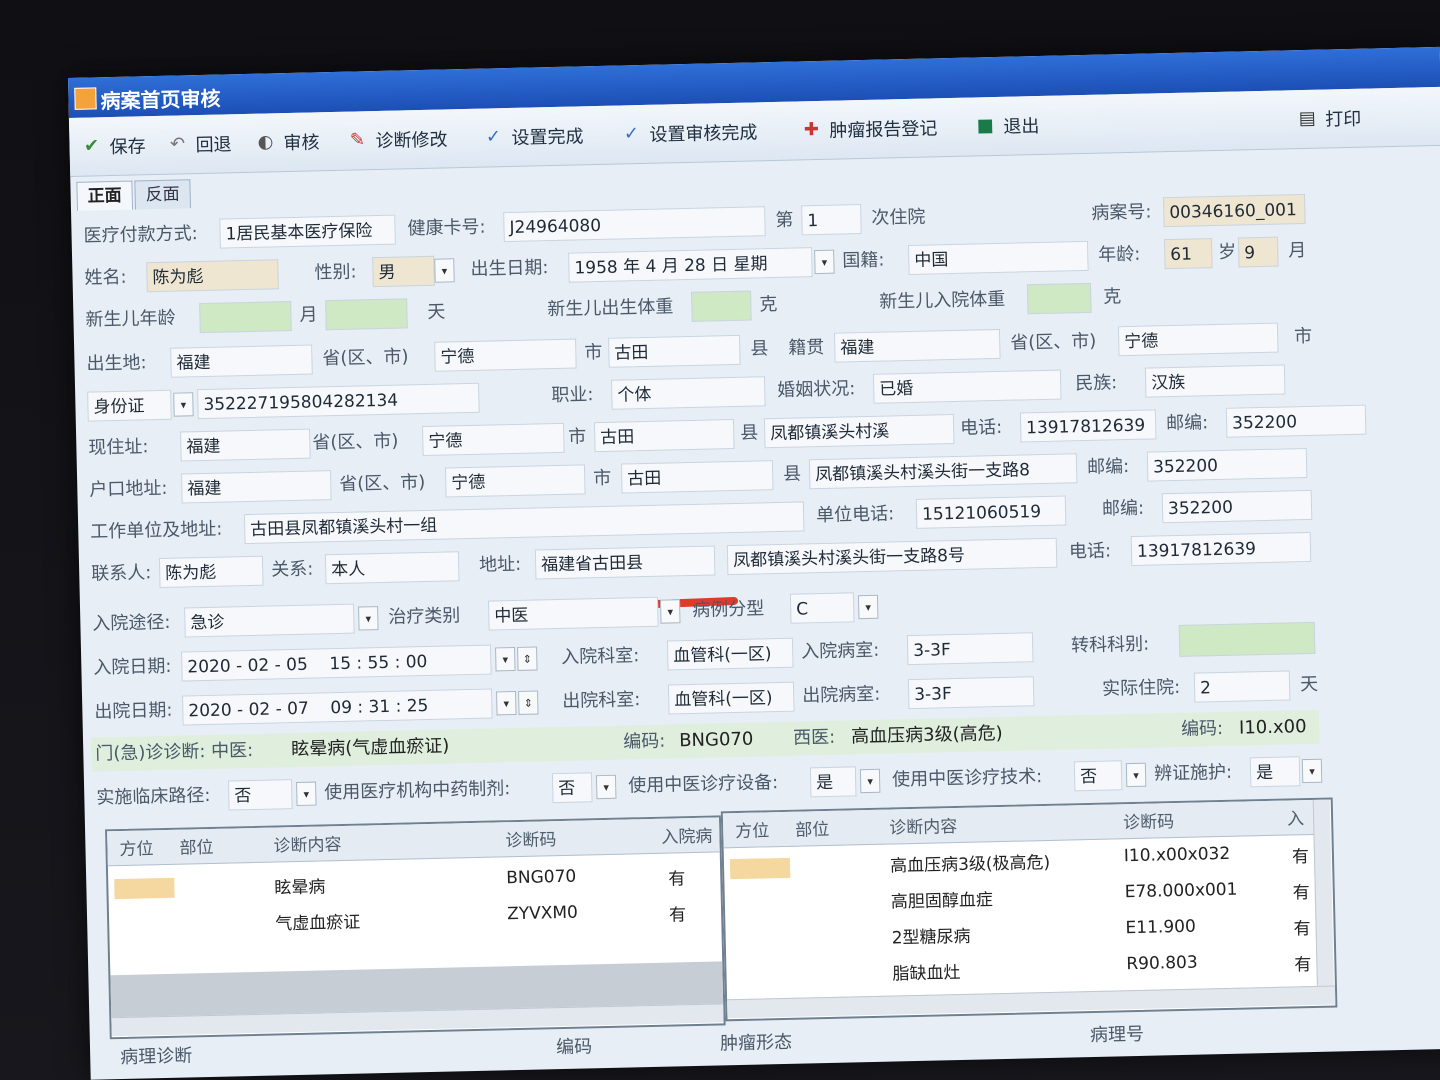  What do you see at coordinates (1098, 776) in the screenshot?
I see `technique-field: 否` at bounding box center [1098, 776].